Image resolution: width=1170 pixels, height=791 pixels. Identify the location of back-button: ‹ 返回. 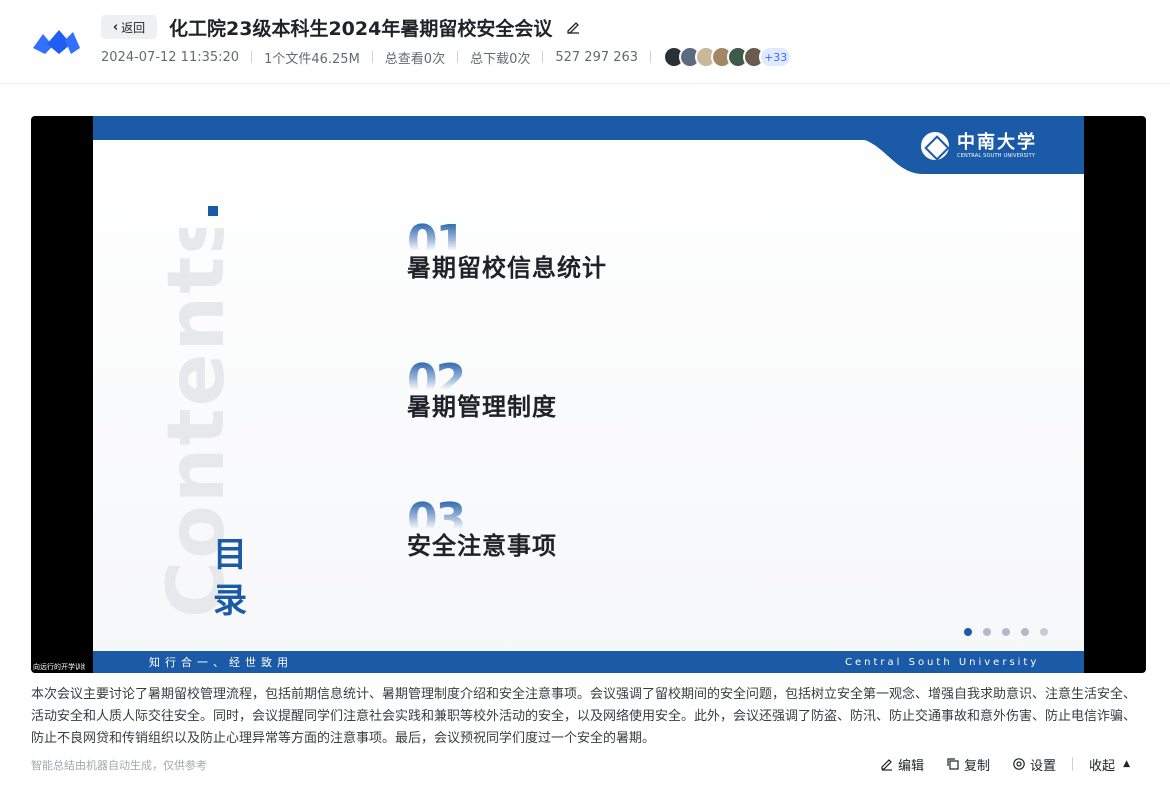
(129, 27).